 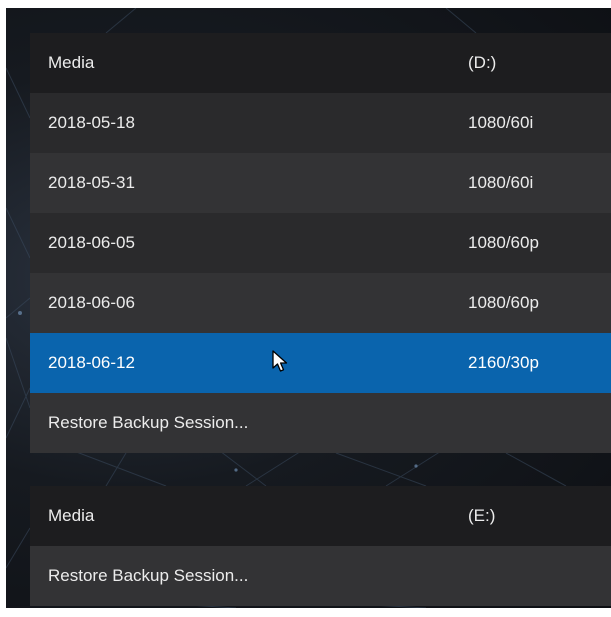 I want to click on drive-d-media-label: Media, so click(x=71, y=62).